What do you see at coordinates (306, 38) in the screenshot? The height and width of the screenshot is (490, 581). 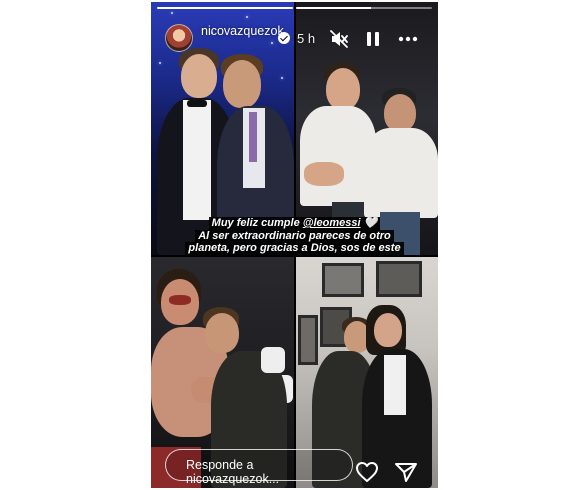 I see `time-ago: 5 h` at bounding box center [306, 38].